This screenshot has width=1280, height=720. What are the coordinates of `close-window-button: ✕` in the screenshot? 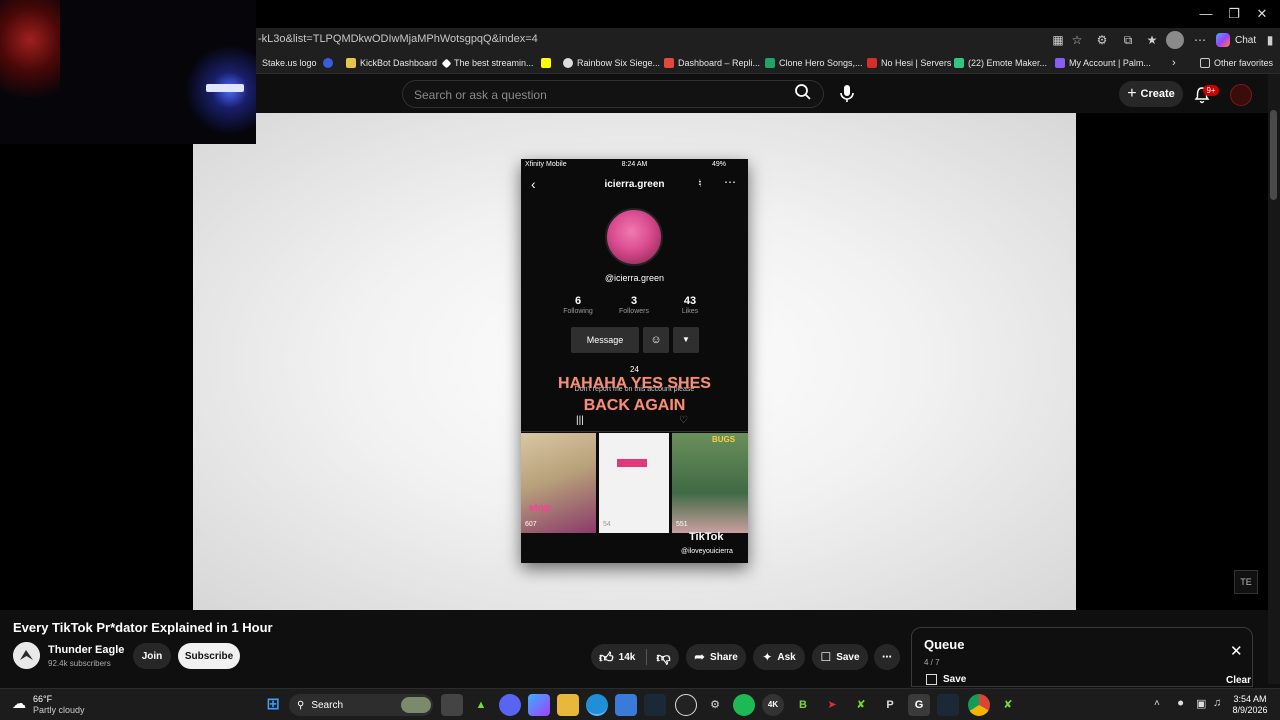 It's located at (1262, 14).